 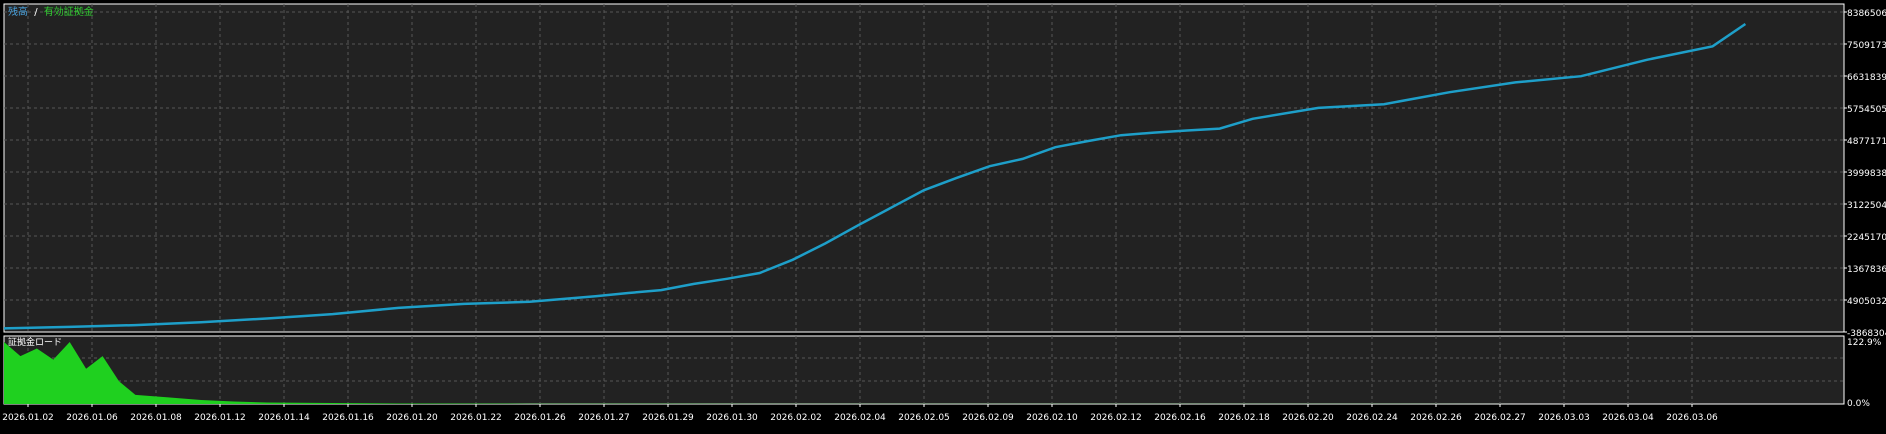 I want to click on y-tick-label: 49050325, so click(x=1866, y=302).